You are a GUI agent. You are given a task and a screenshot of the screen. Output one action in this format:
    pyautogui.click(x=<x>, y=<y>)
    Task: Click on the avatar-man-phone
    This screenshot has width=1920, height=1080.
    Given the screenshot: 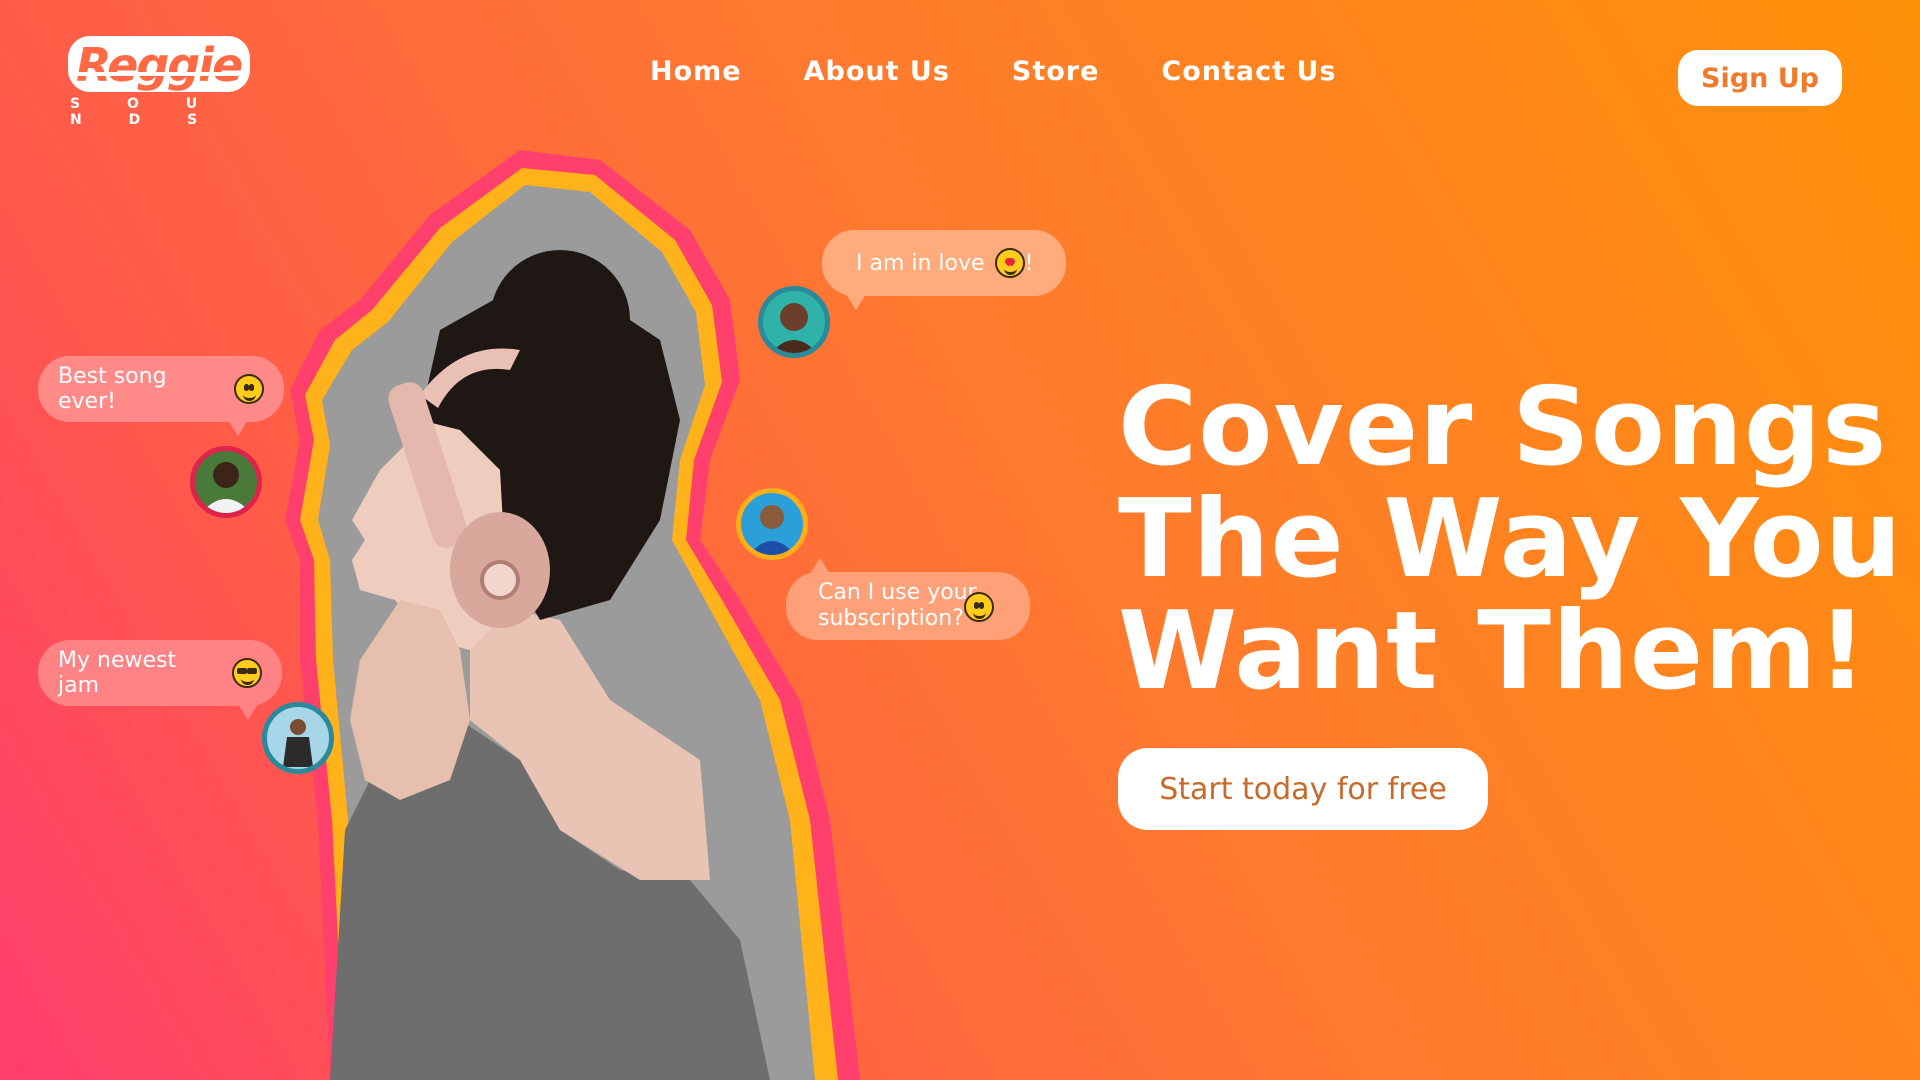 What is the action you would take?
    pyautogui.click(x=226, y=482)
    